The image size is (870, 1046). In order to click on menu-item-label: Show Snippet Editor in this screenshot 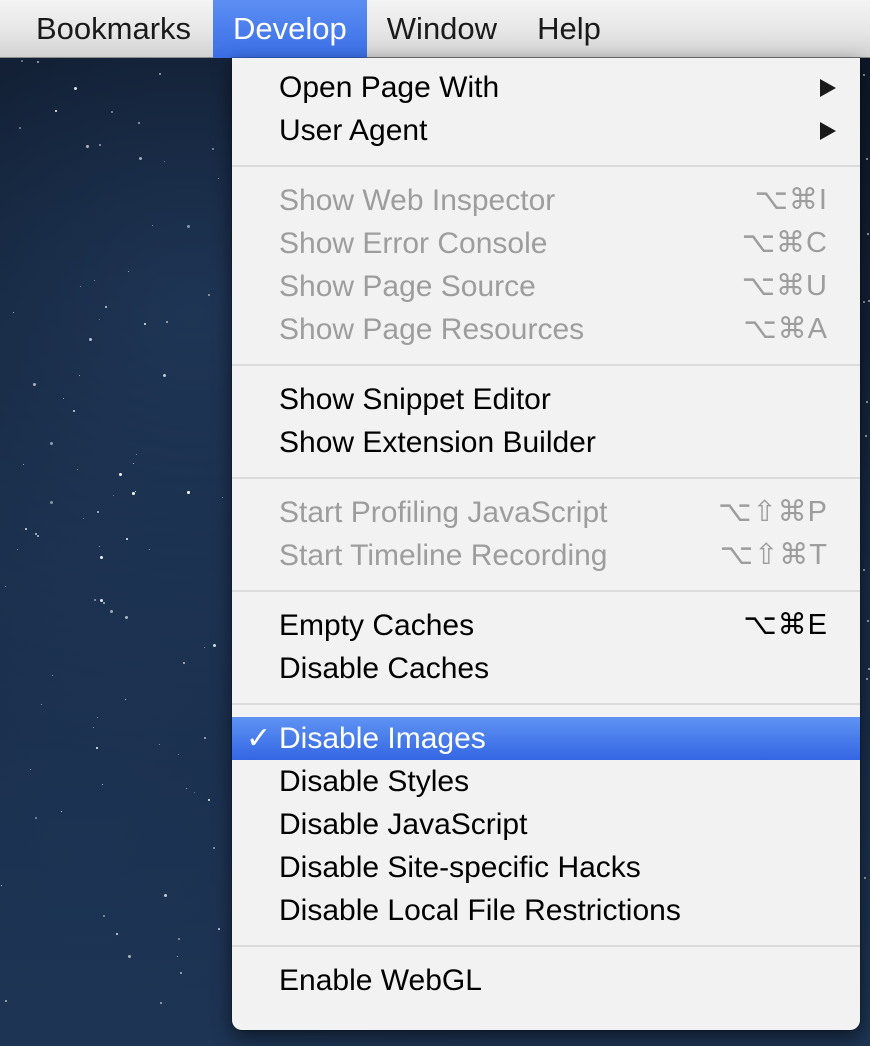, I will do `click(415, 399)`.